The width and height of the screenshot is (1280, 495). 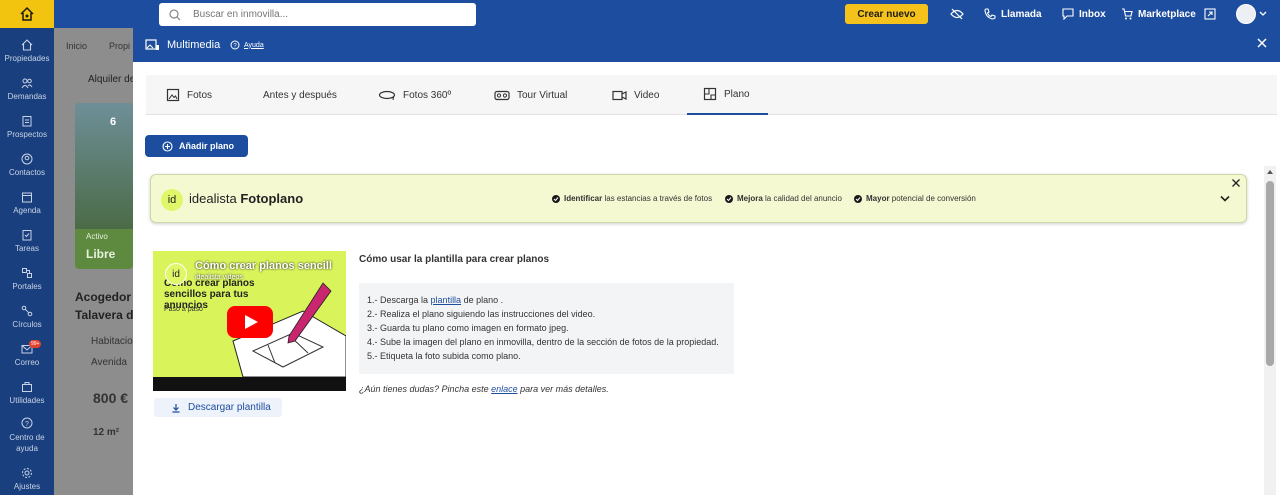 I want to click on feature-3-bold: Mayor, so click(x=878, y=198).